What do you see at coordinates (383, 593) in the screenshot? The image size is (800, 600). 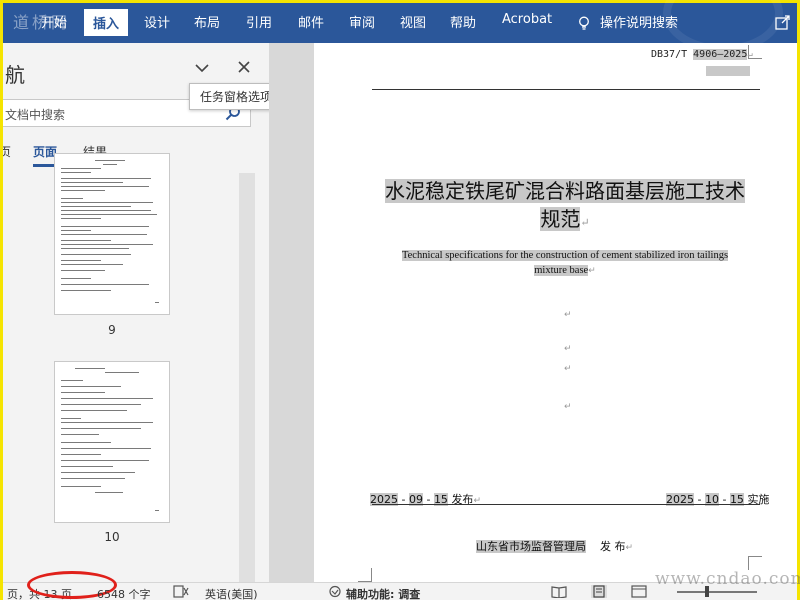 I see `accessibility-status: 辅助功能: 调查` at bounding box center [383, 593].